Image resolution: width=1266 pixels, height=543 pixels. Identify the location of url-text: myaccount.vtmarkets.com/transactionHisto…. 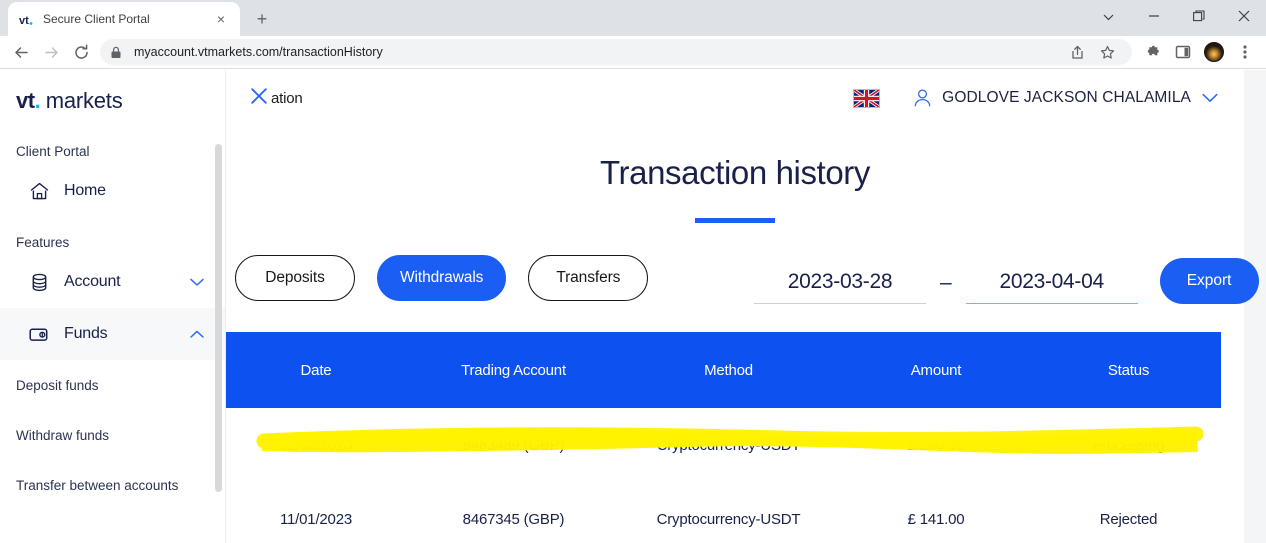
(258, 52).